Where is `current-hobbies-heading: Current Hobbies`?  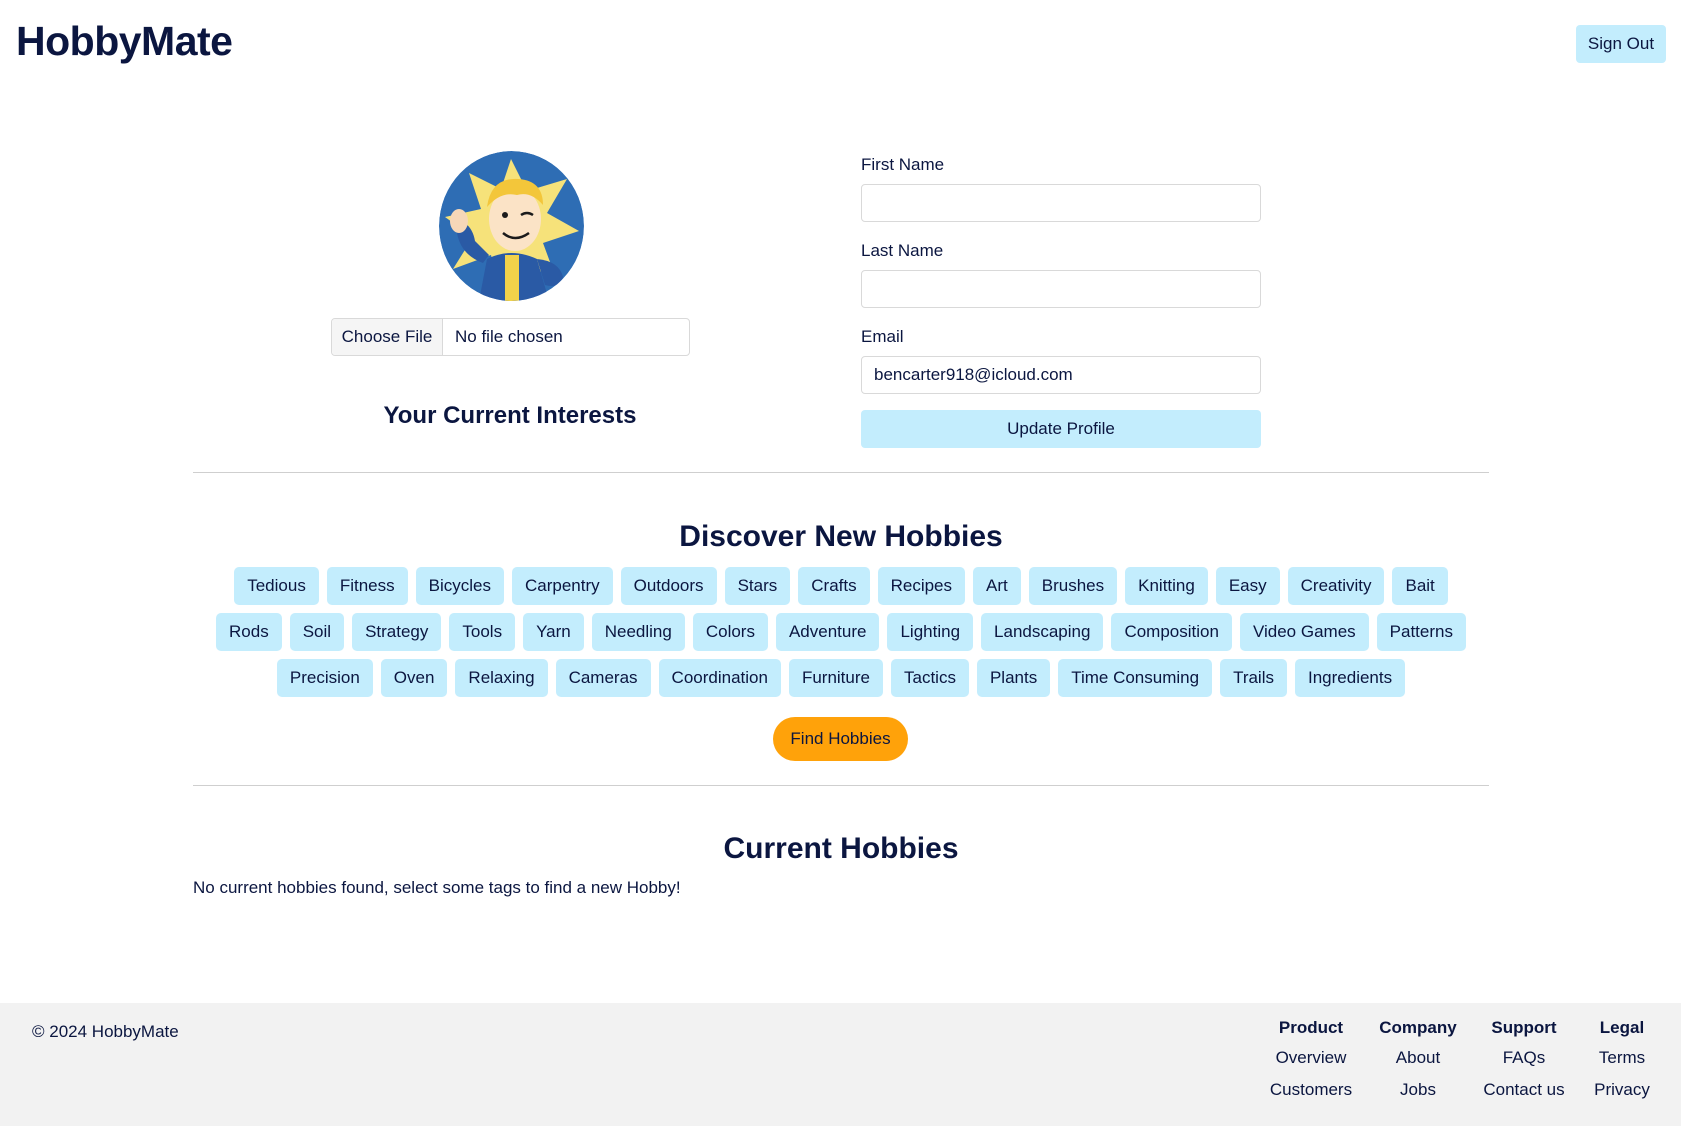 current-hobbies-heading: Current Hobbies is located at coordinates (841, 848).